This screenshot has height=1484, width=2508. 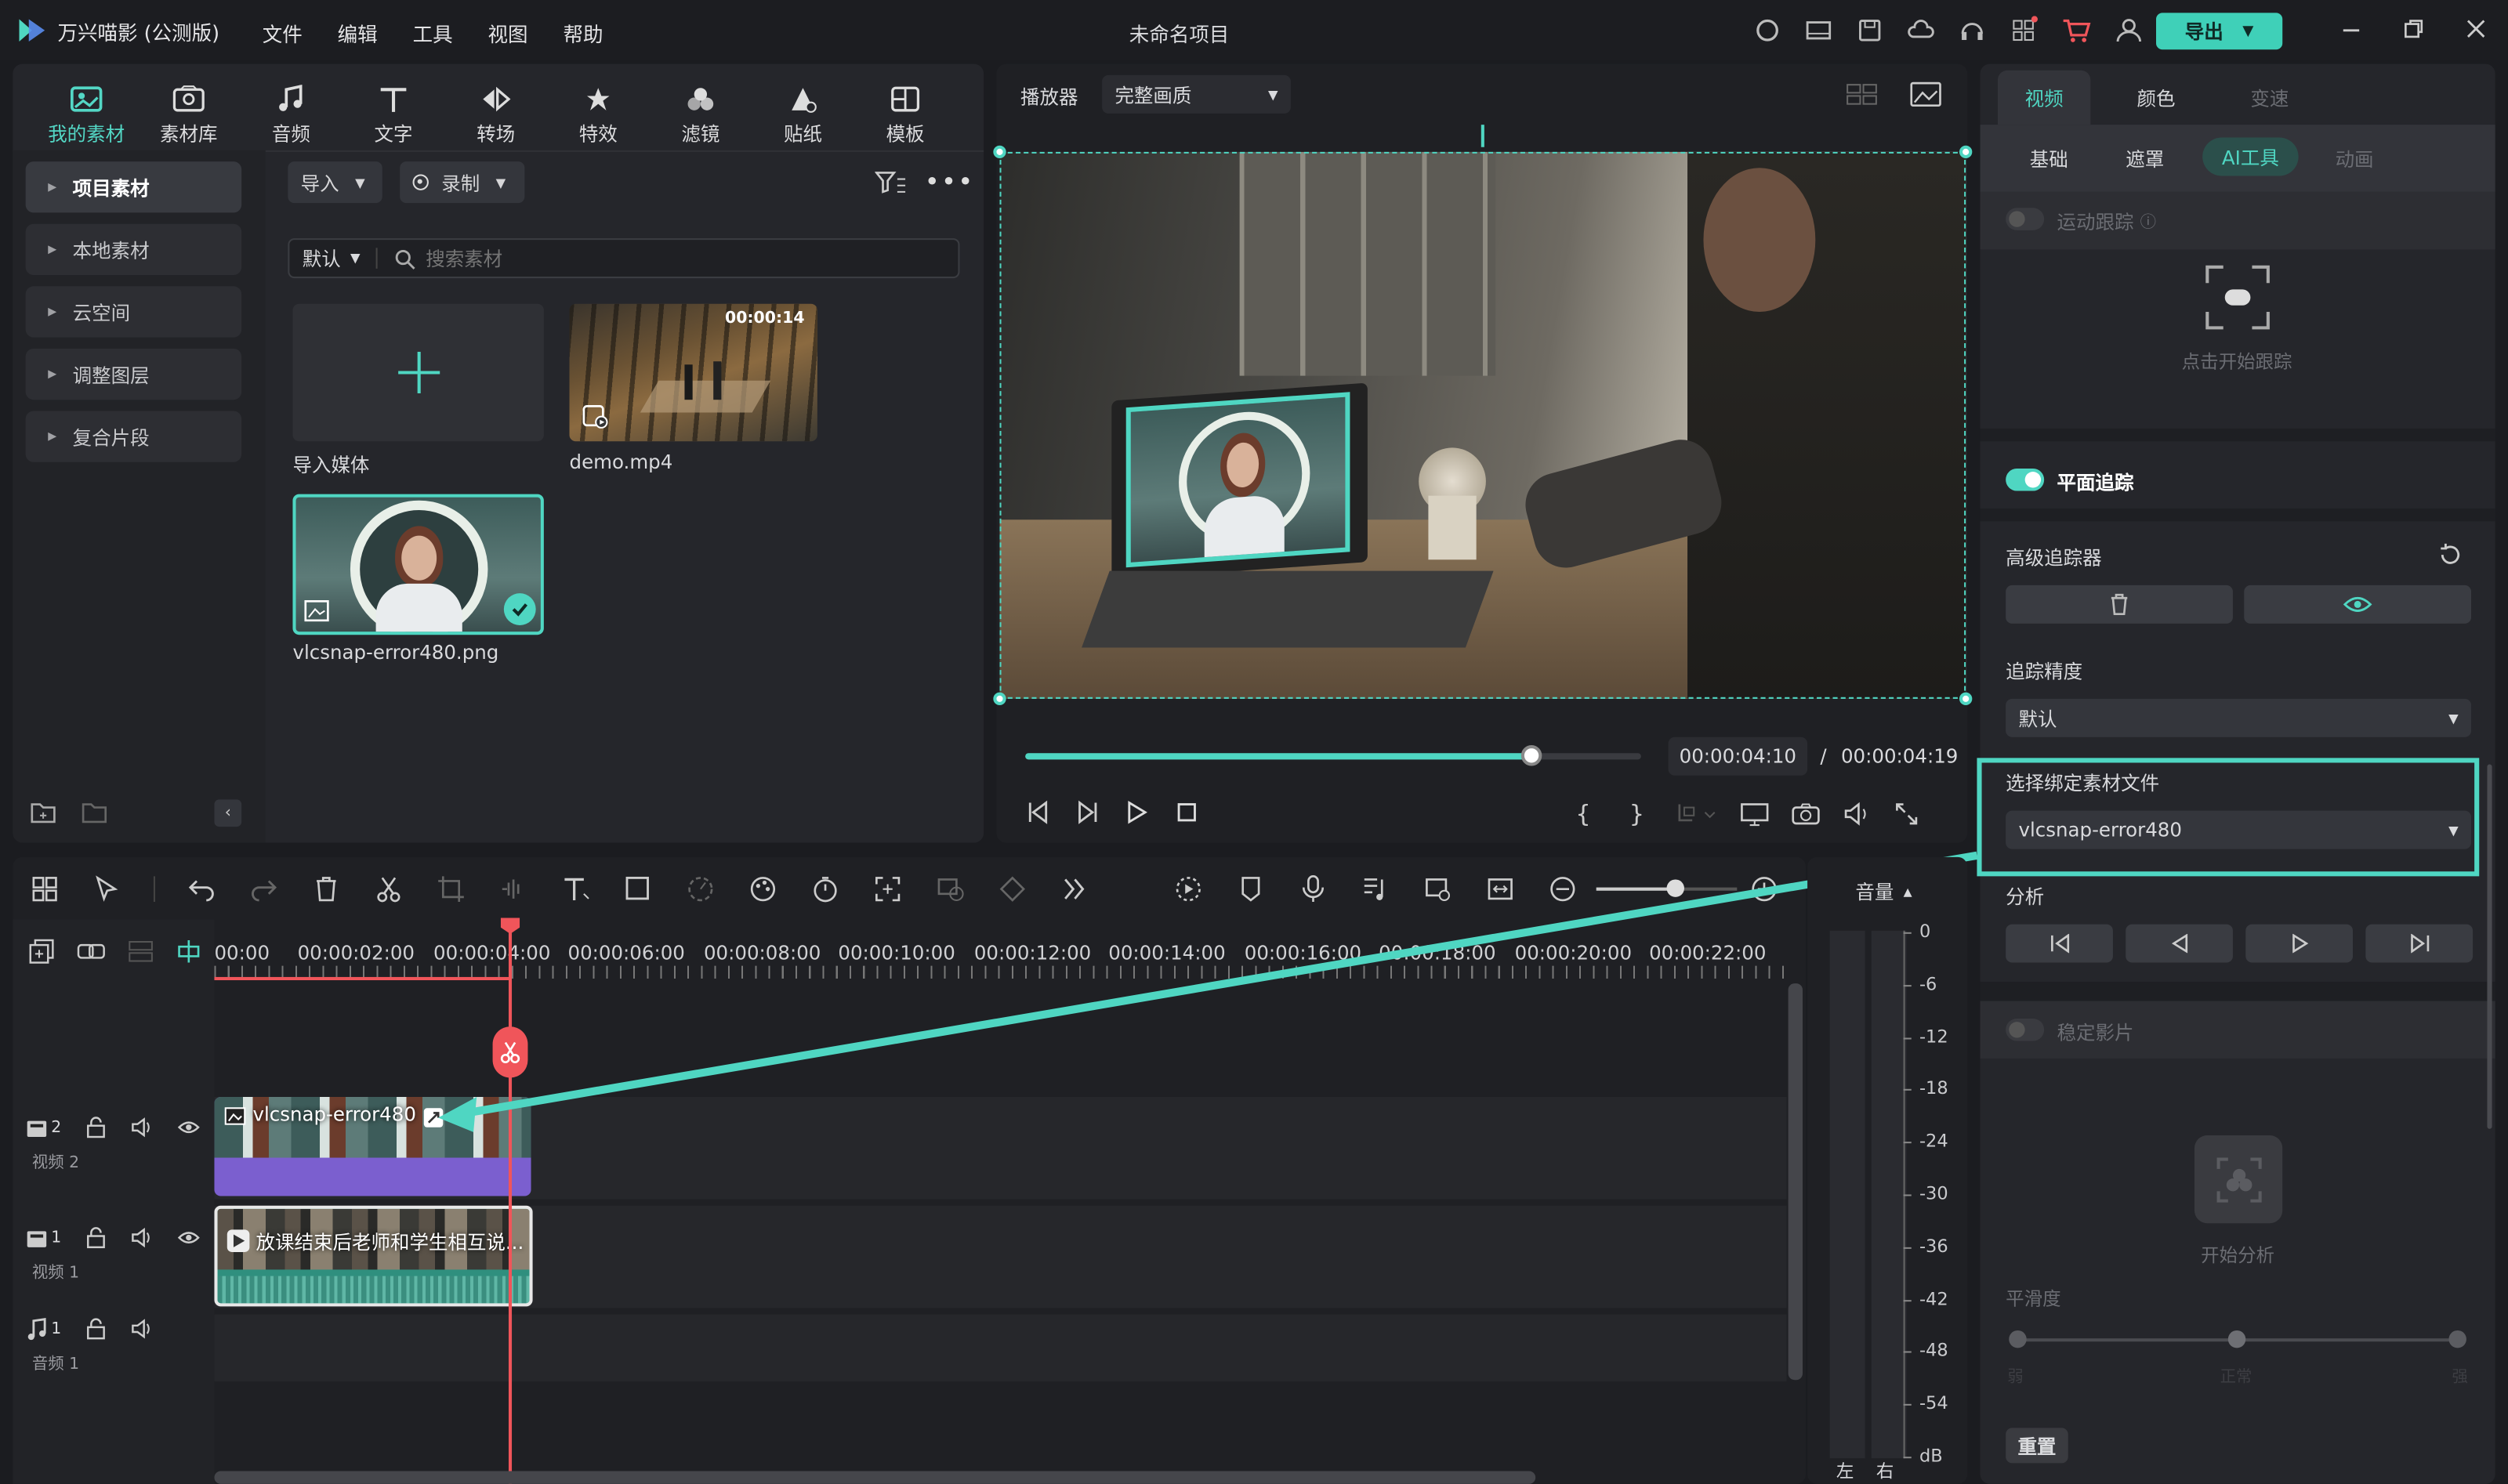 I want to click on meter-scale-label: -30, so click(x=1933, y=1193).